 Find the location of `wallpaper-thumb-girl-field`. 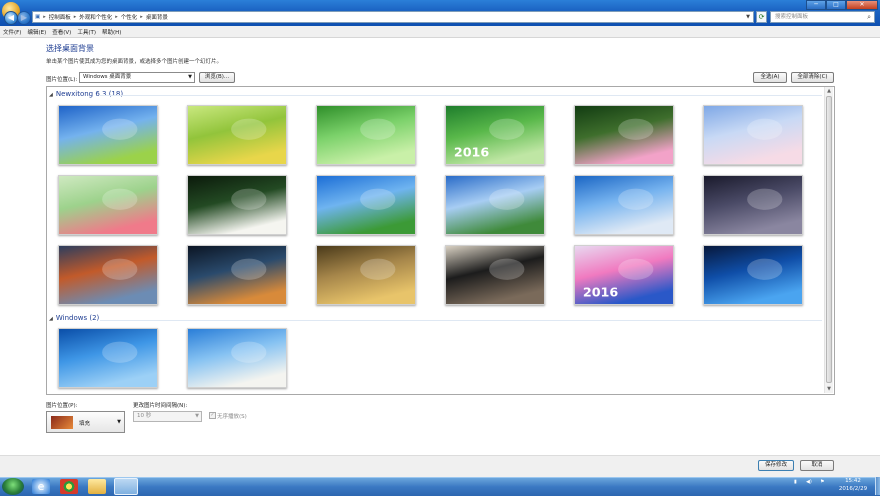

wallpaper-thumb-girl-field is located at coordinates (366, 275).